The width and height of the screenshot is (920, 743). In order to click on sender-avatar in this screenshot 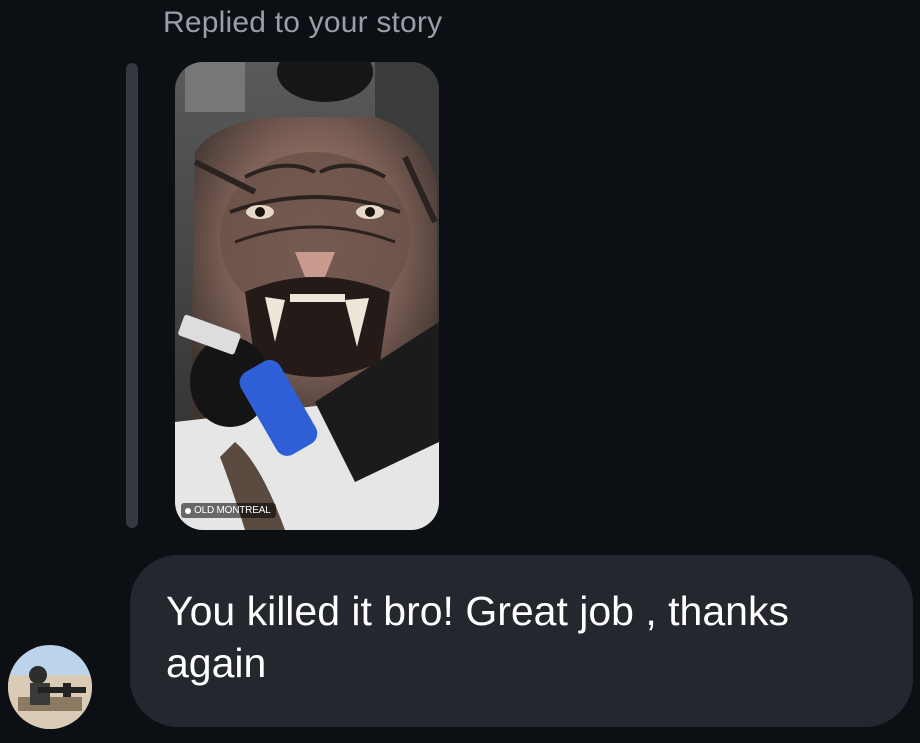, I will do `click(50, 687)`.